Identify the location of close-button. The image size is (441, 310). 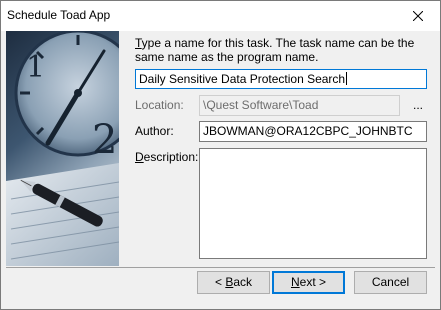
(417, 16).